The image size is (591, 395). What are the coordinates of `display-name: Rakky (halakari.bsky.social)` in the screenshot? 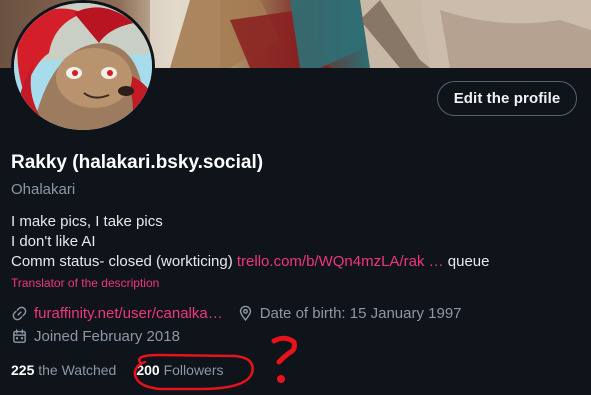 It's located at (137, 162).